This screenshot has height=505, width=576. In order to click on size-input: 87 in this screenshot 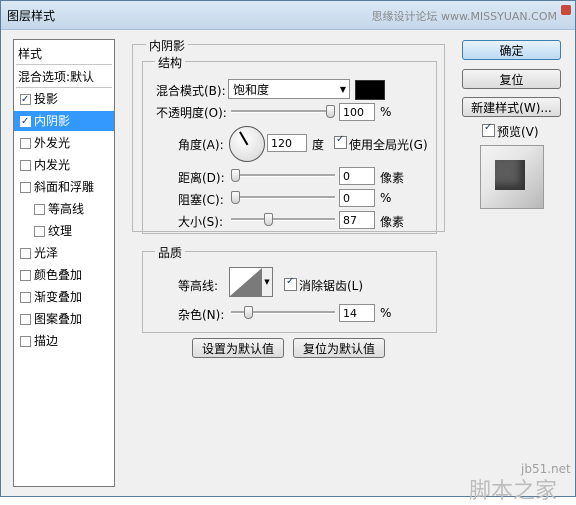, I will do `click(357, 220)`.